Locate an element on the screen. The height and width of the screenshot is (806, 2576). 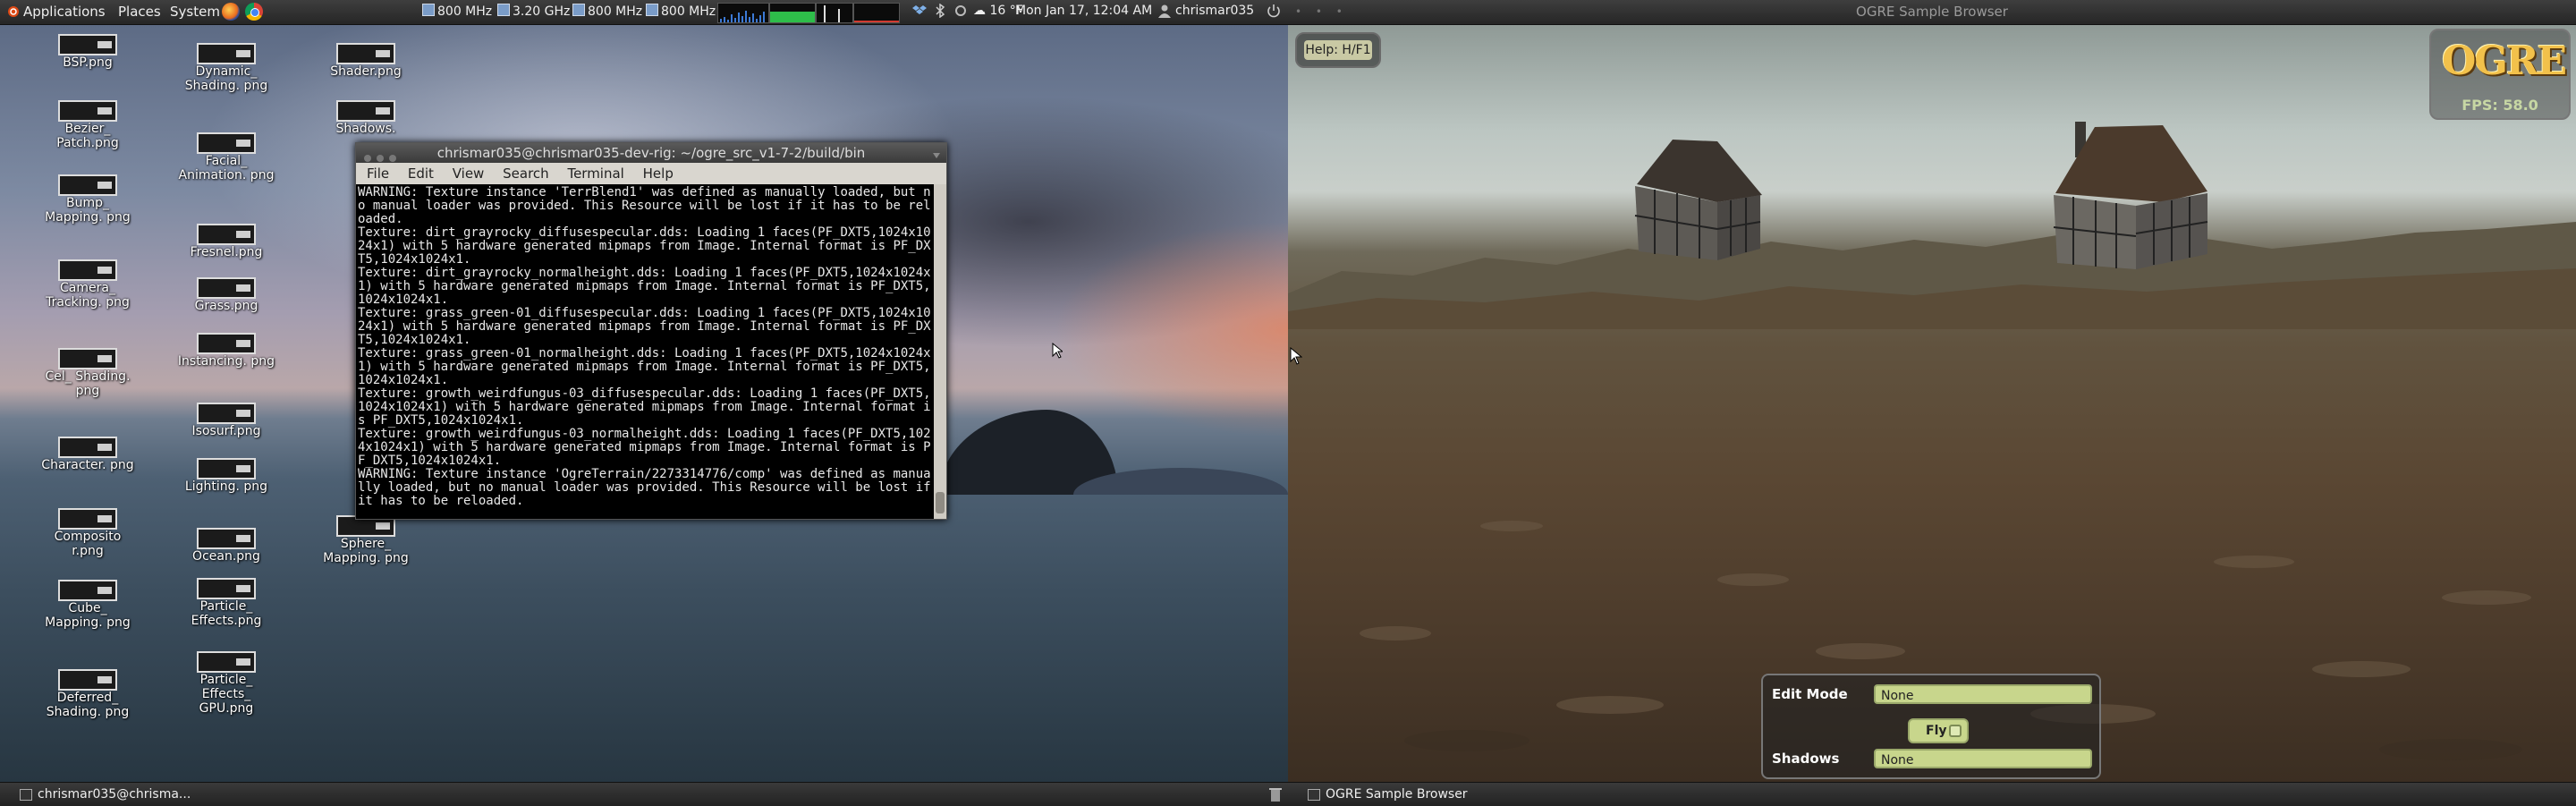
desktop-file-icon: Cel_ Shading. png is located at coordinates (87, 373).